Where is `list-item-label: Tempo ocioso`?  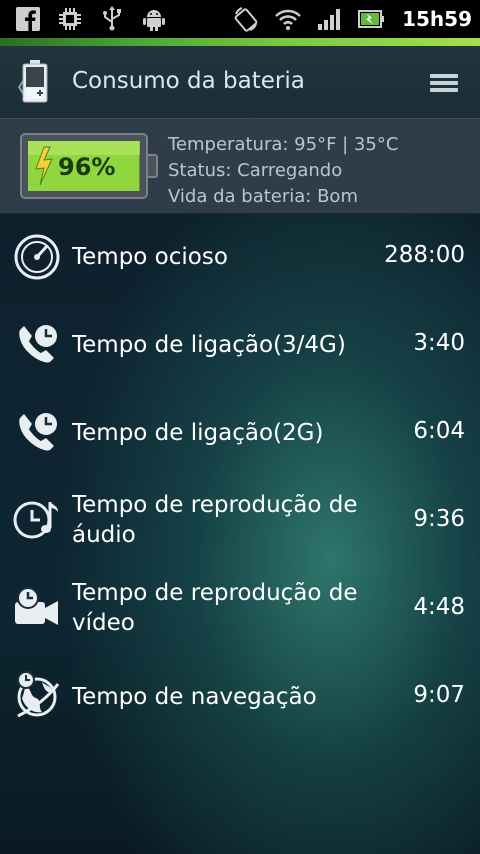 list-item-label: Tempo ocioso is located at coordinates (150, 257).